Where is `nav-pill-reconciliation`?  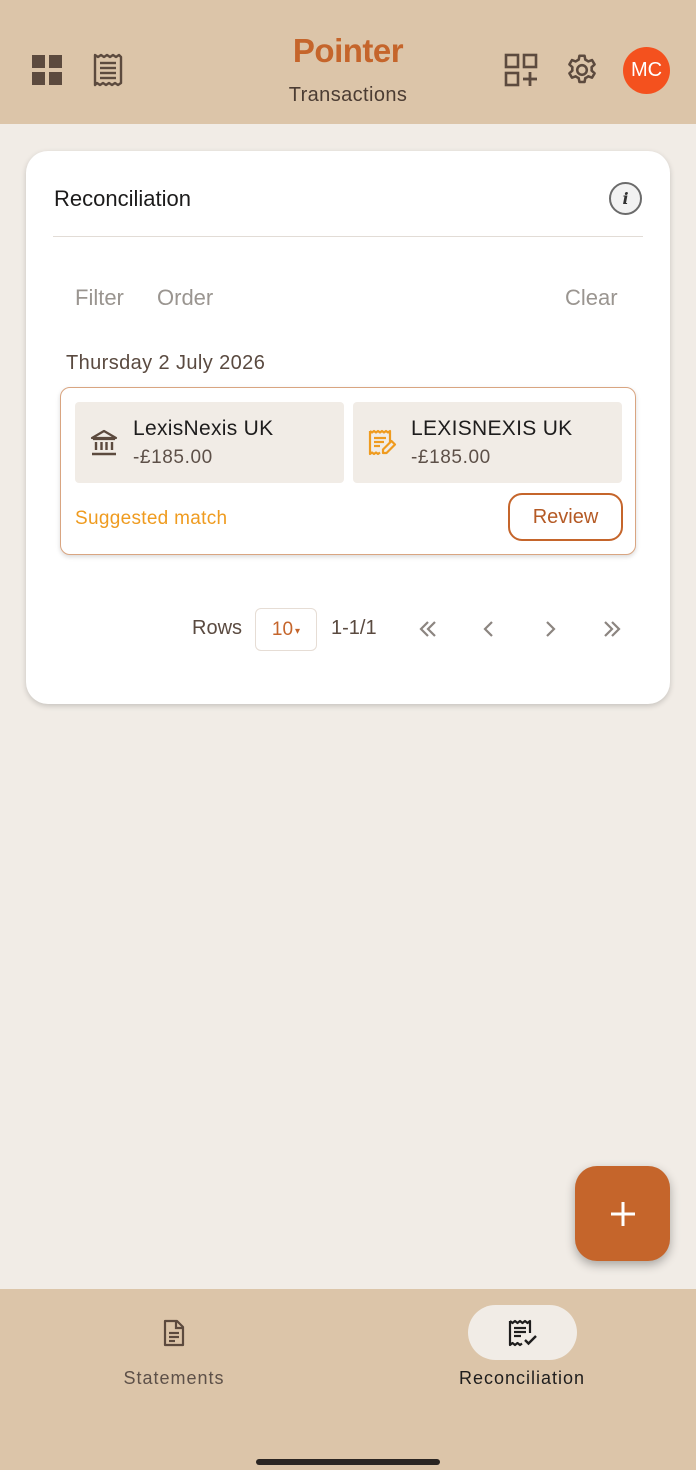 nav-pill-reconciliation is located at coordinates (522, 1332).